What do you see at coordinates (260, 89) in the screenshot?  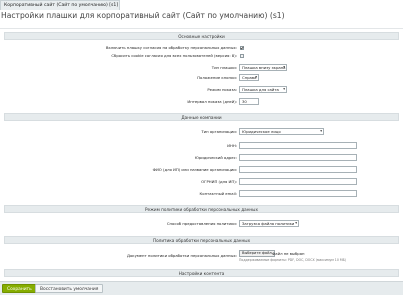 I see `display-mode-value: Плашка для сайта` at bounding box center [260, 89].